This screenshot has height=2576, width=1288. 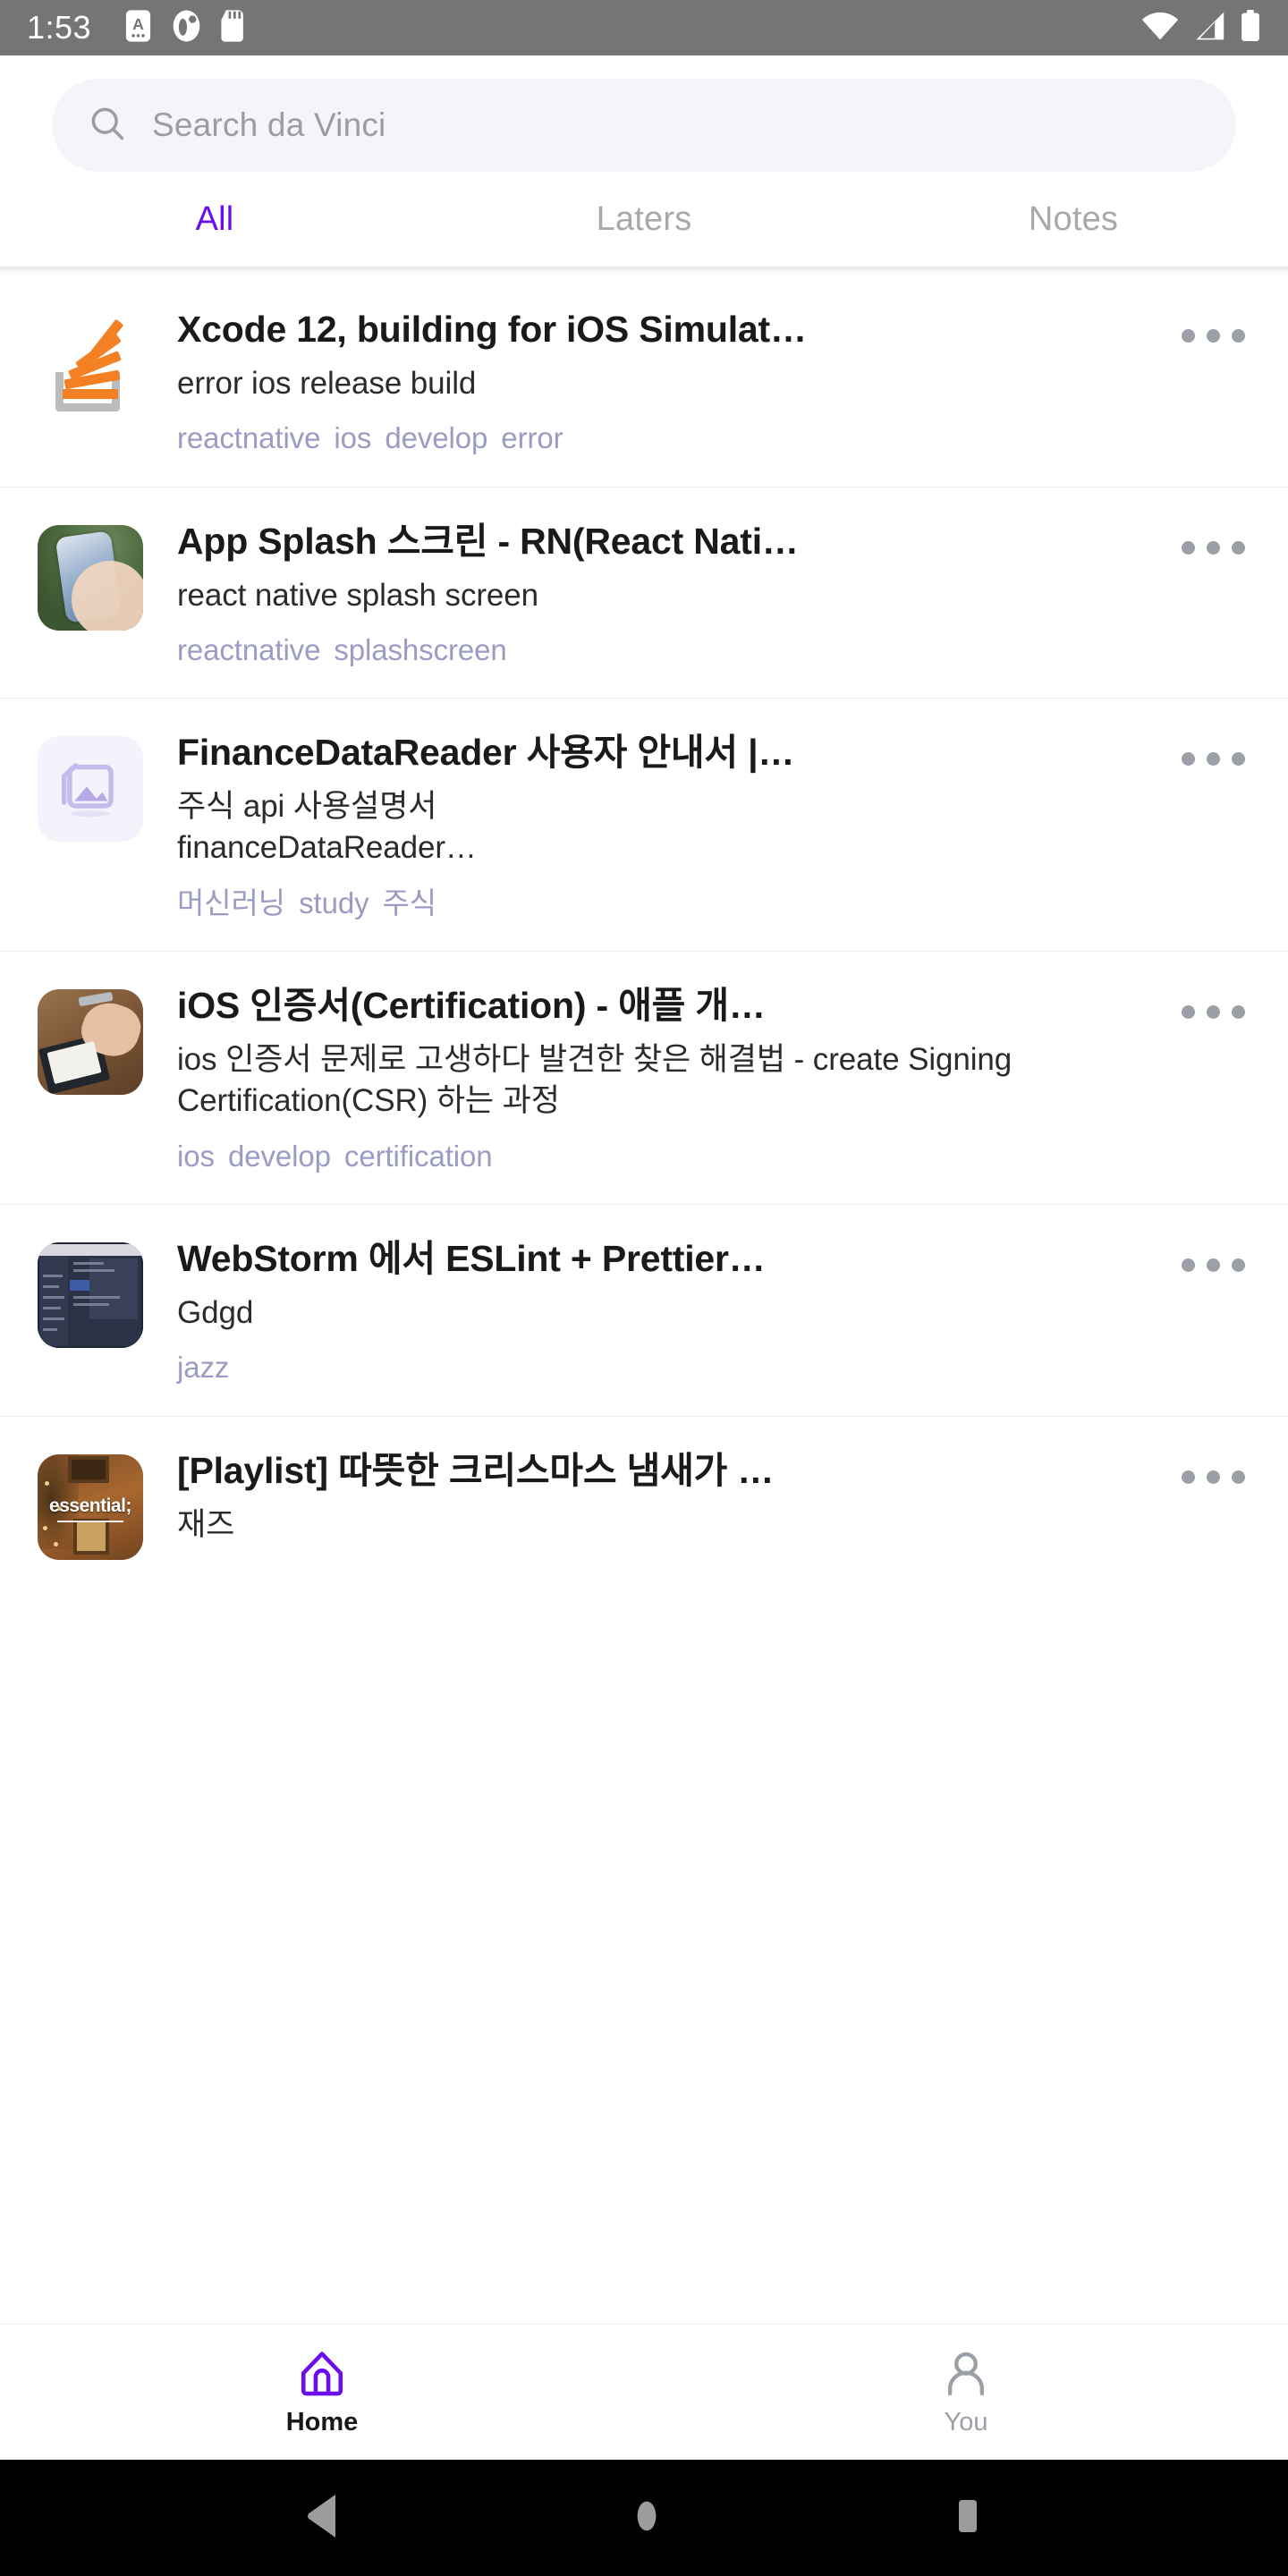 I want to click on list-item-tags: reactnative splashscreen, so click(x=705, y=650).